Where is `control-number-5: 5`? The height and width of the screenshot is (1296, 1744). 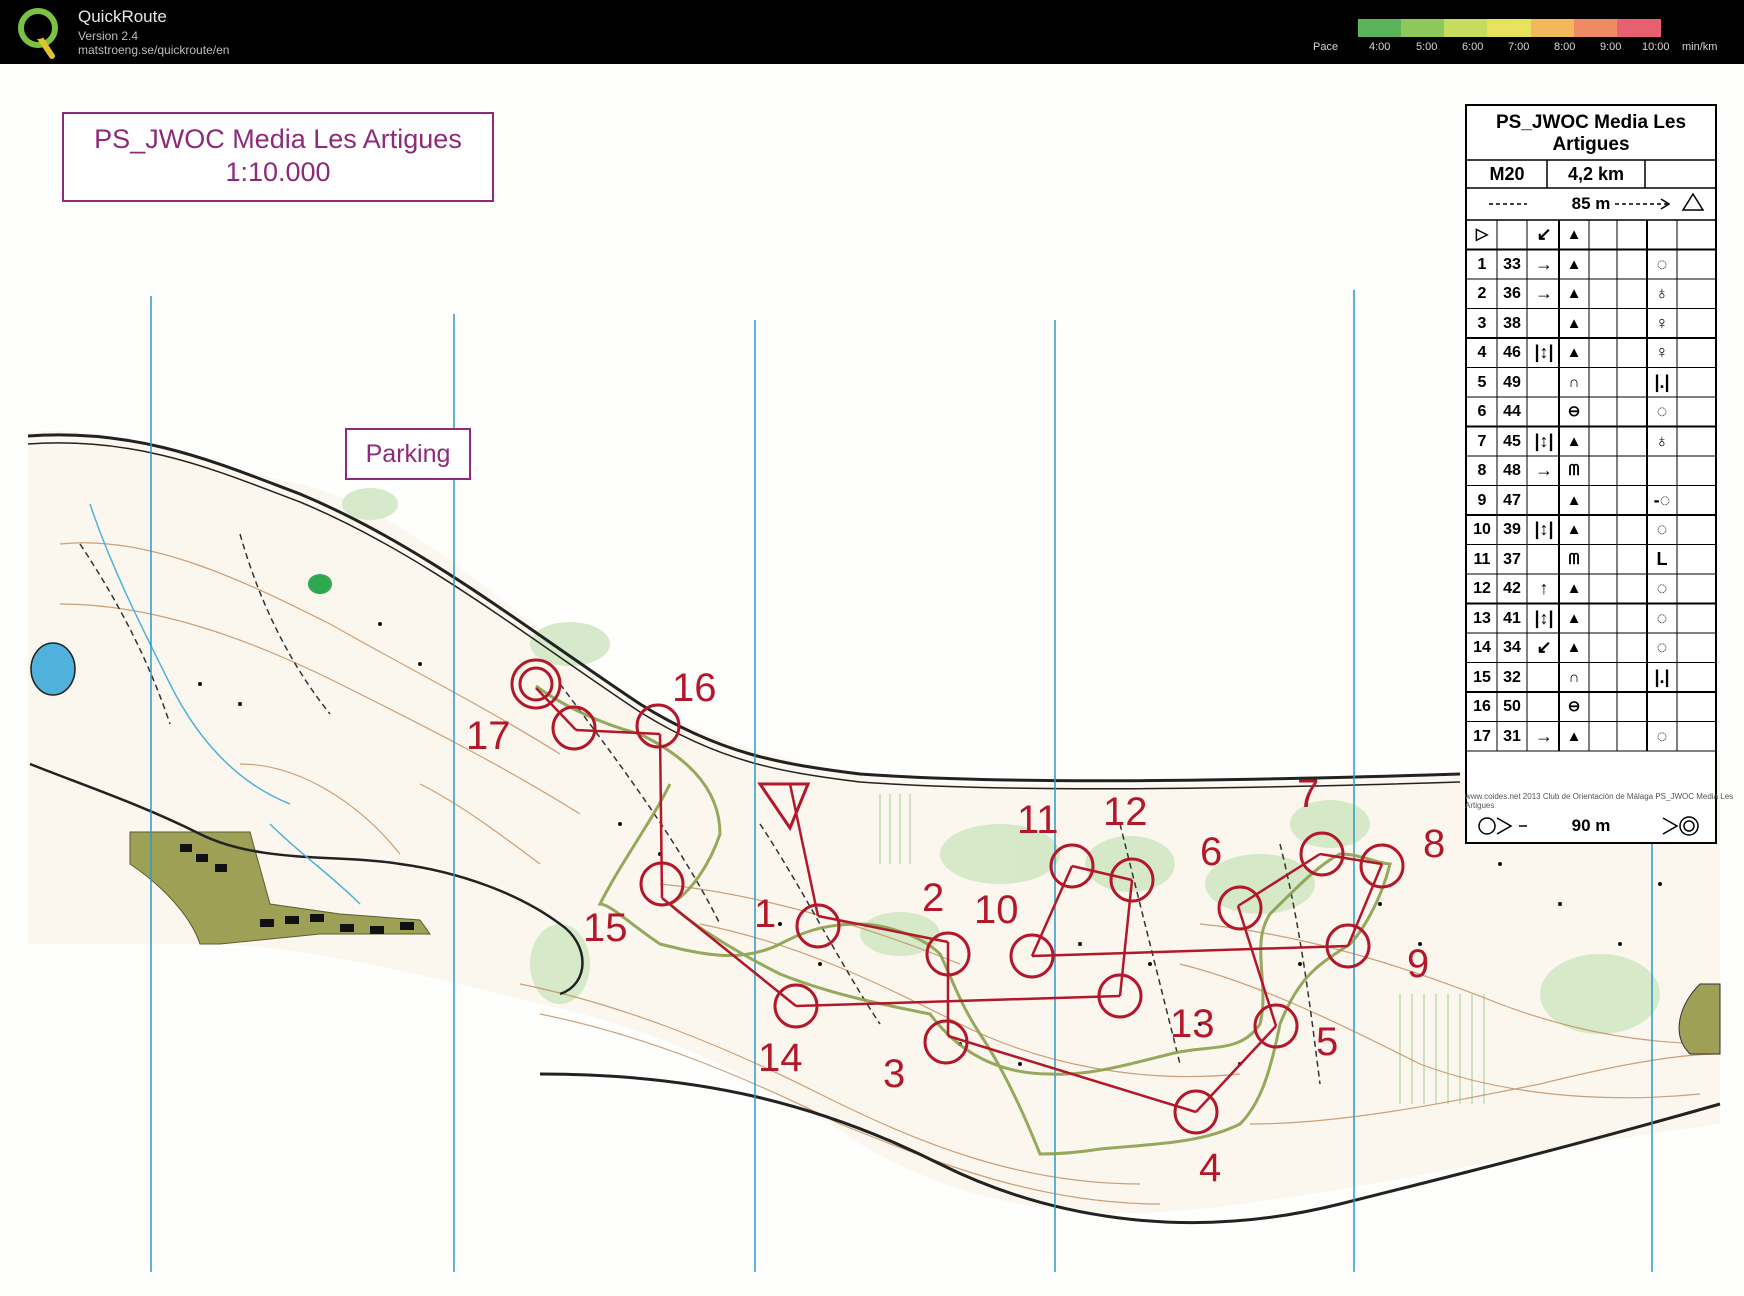 control-number-5: 5 is located at coordinates (1327, 1042).